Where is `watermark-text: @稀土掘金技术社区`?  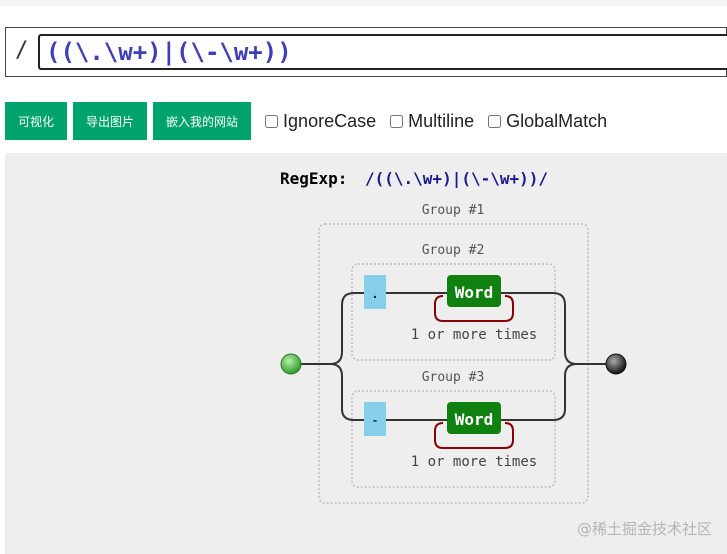
watermark-text: @稀土掘金技术社区 is located at coordinates (644, 529).